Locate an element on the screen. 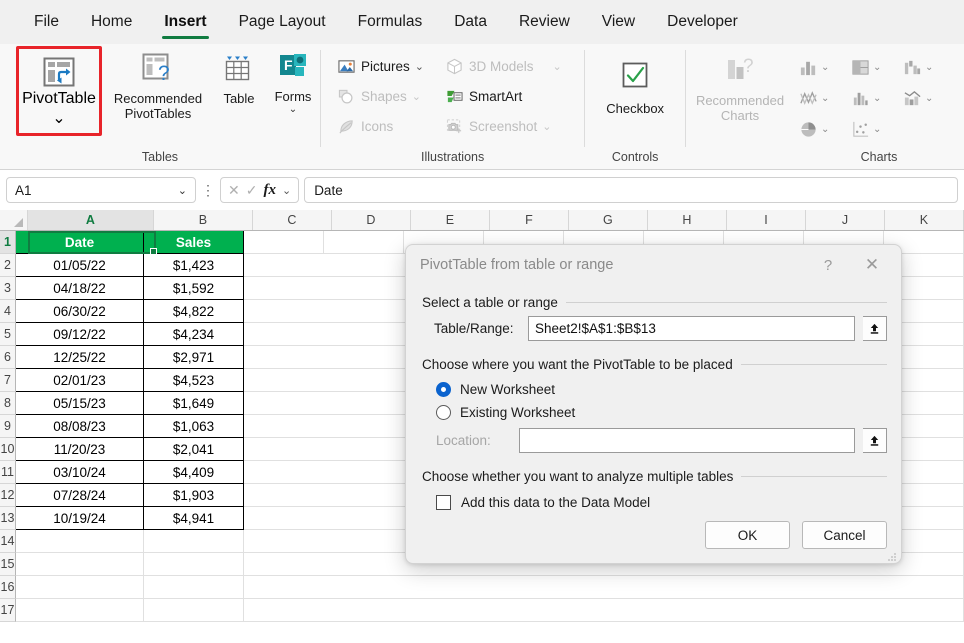 This screenshot has height=643, width=964. fx-icon: fx is located at coordinates (269, 190).